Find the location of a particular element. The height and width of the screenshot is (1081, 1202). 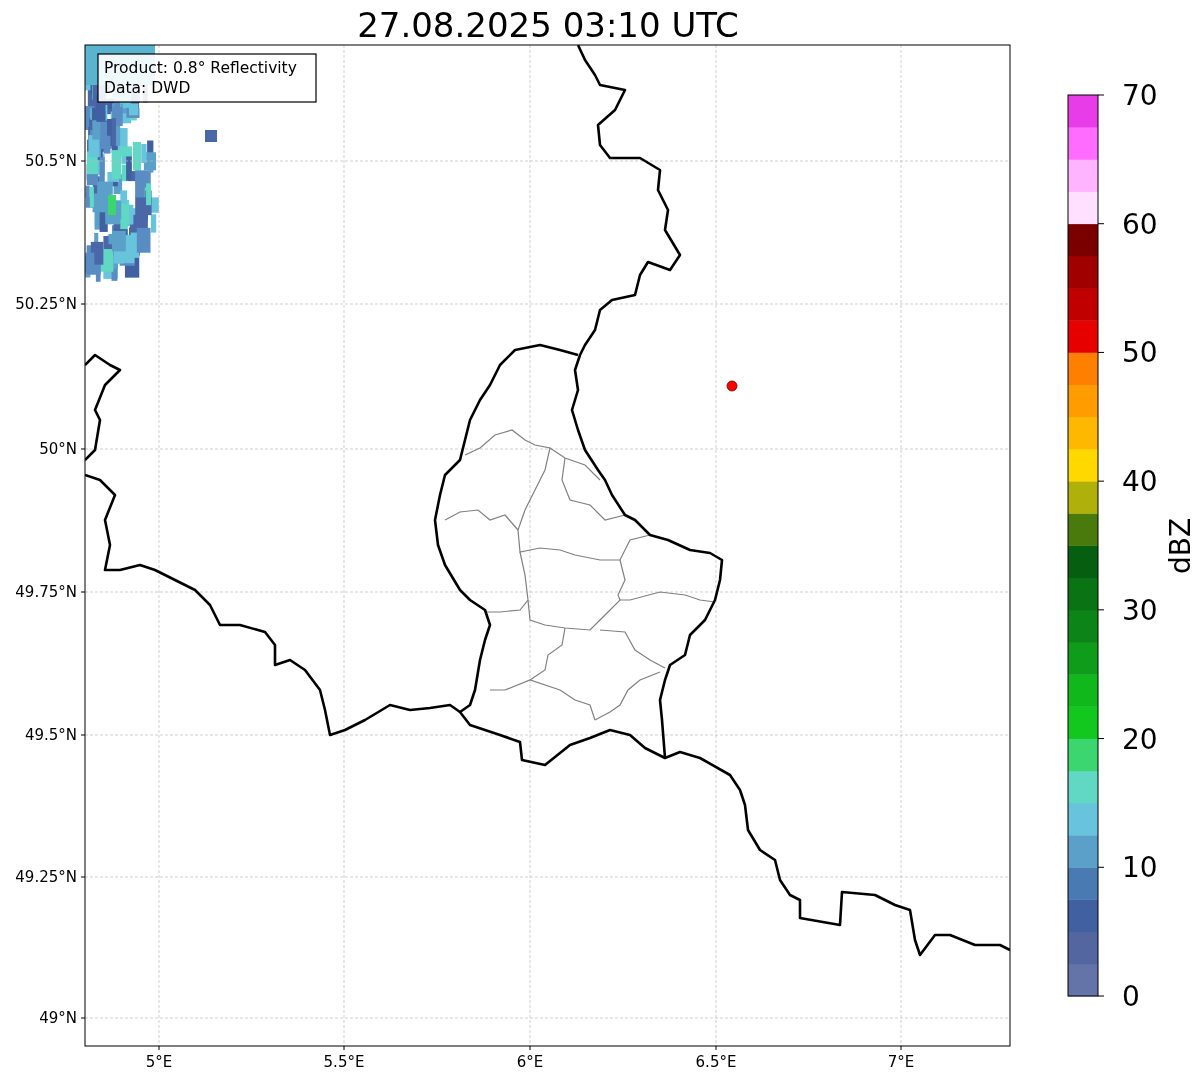

latitude-label: 50.5°N is located at coordinates (50, 161).